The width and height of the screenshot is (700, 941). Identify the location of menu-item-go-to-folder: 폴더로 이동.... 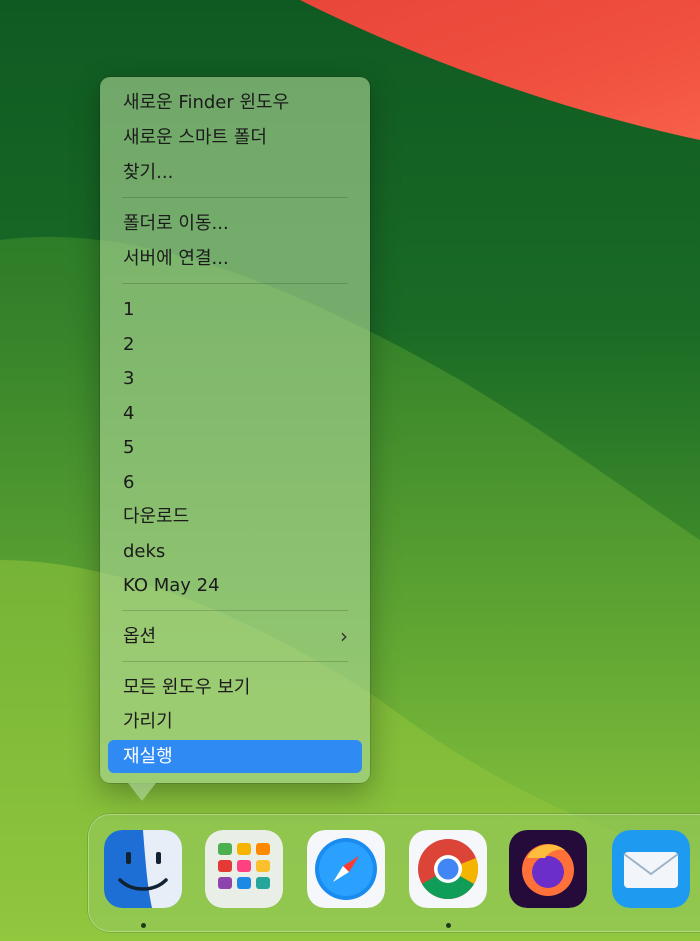
(235, 223).